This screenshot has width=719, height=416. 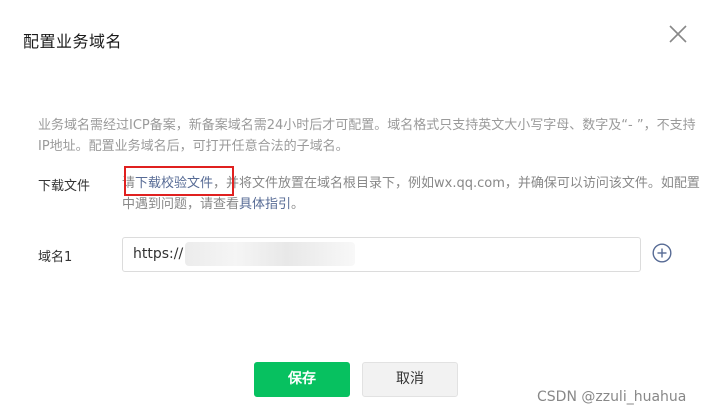 What do you see at coordinates (174, 183) in the screenshot?
I see `download-verify-file-link: 下载校验文件` at bounding box center [174, 183].